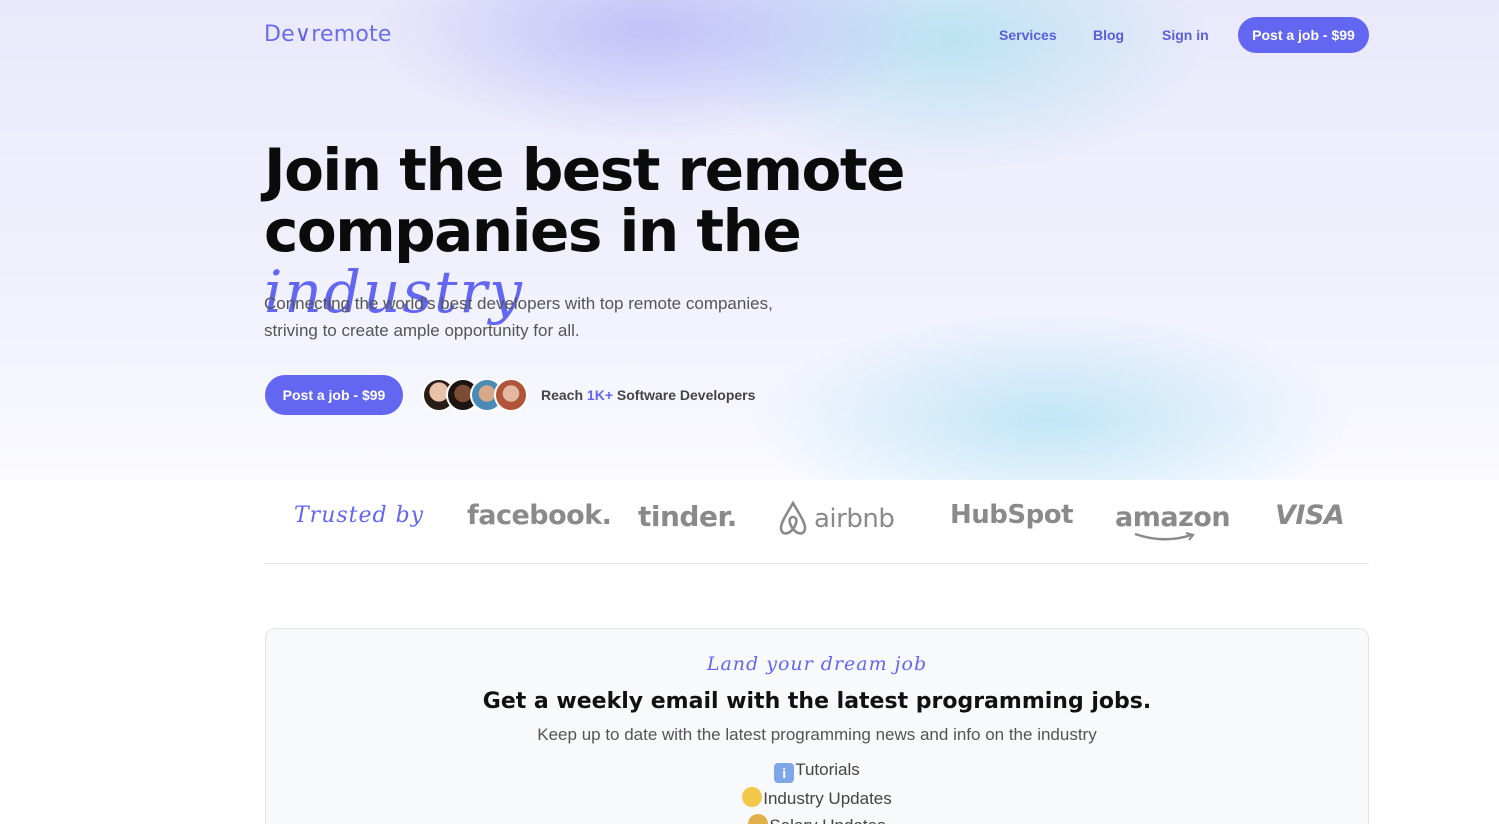 The image size is (1499, 824). Describe the element at coordinates (533, 231) in the screenshot. I see `headline-line-2: companies in the` at that location.